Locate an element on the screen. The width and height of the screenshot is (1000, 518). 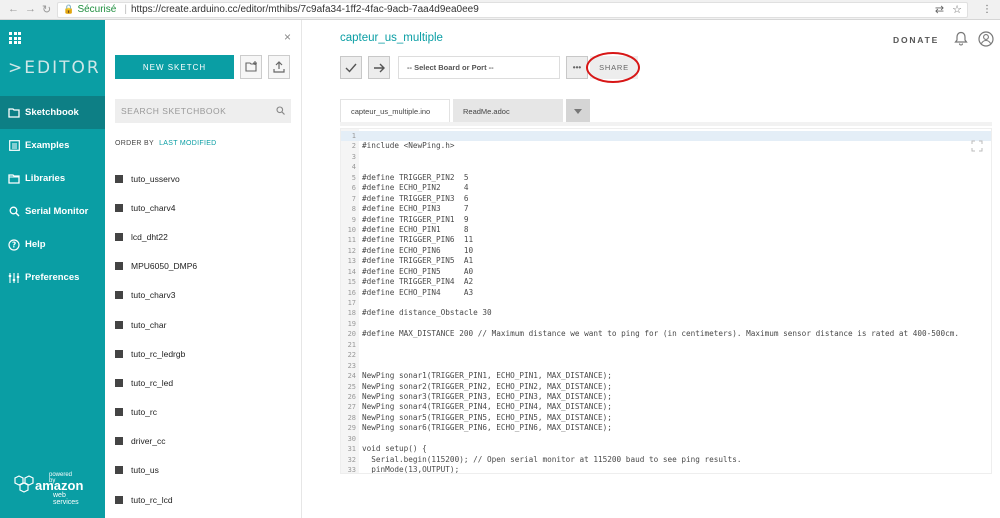
line-number: 28 is located at coordinates (351, 417).